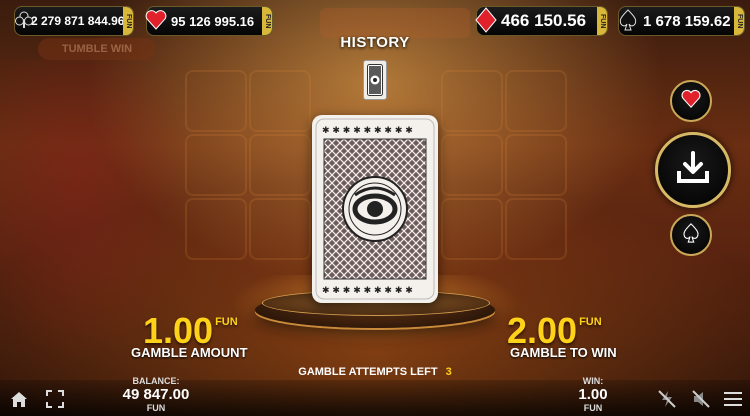 The image size is (750, 416). Describe the element at coordinates (24, 20) in the screenshot. I see `club-icon` at that location.